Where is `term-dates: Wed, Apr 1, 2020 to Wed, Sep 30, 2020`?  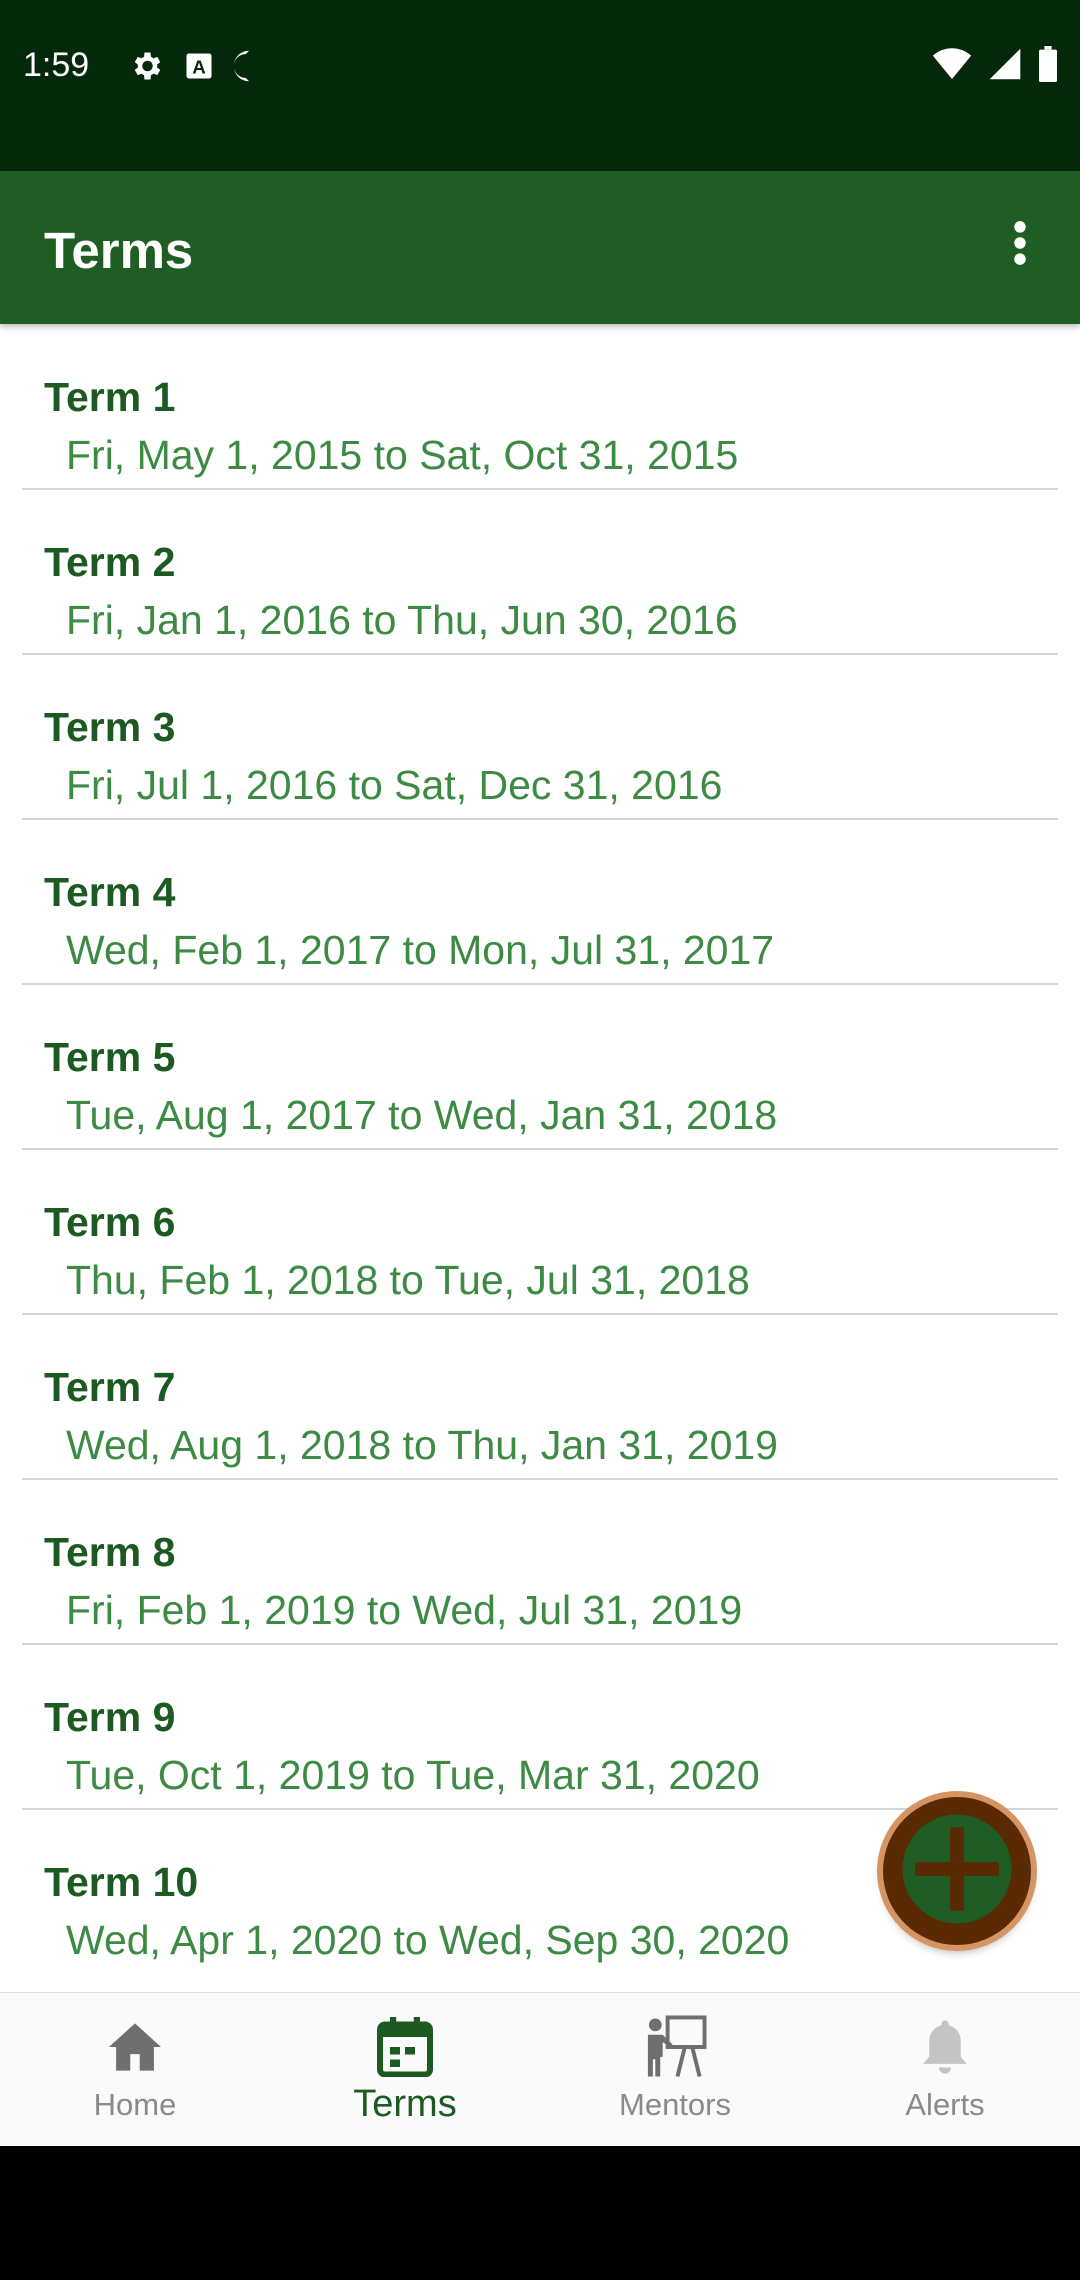 term-dates: Wed, Apr 1, 2020 to Wed, Sep 30, 2020 is located at coordinates (428, 1940).